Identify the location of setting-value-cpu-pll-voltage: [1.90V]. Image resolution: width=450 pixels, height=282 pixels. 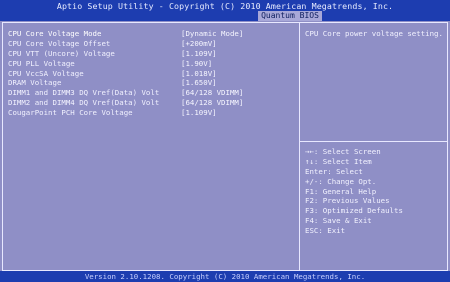
(212, 64).